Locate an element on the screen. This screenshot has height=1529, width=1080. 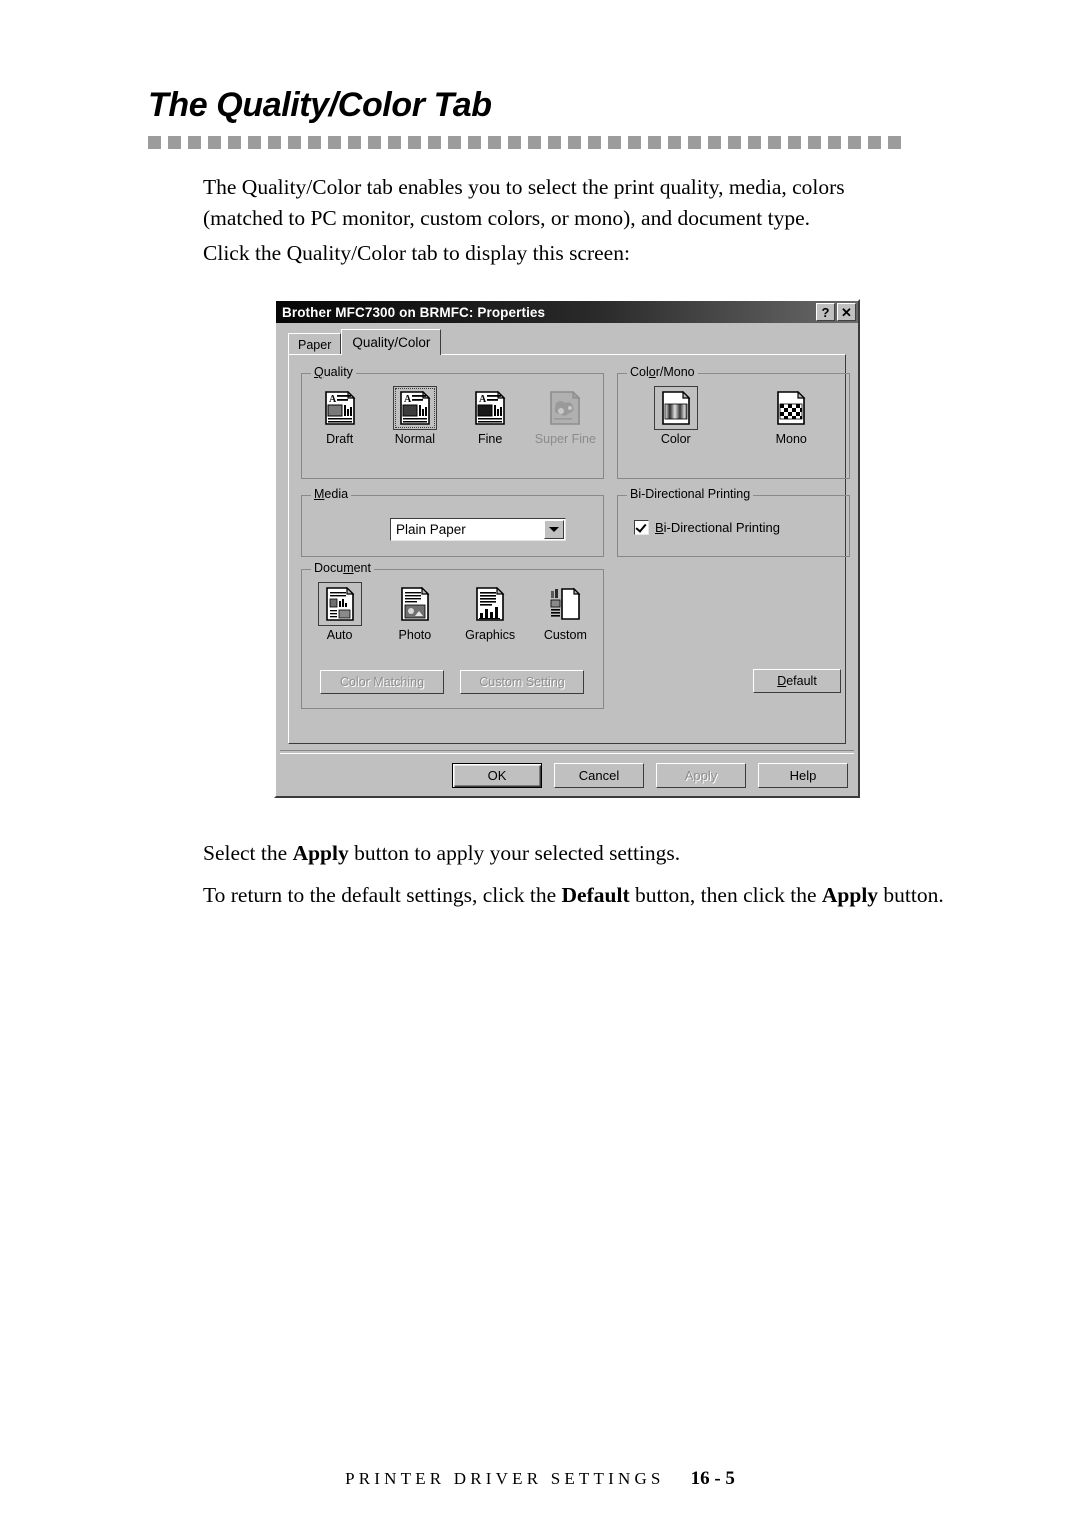
heading-decorative-rule is located at coordinates (574, 143).